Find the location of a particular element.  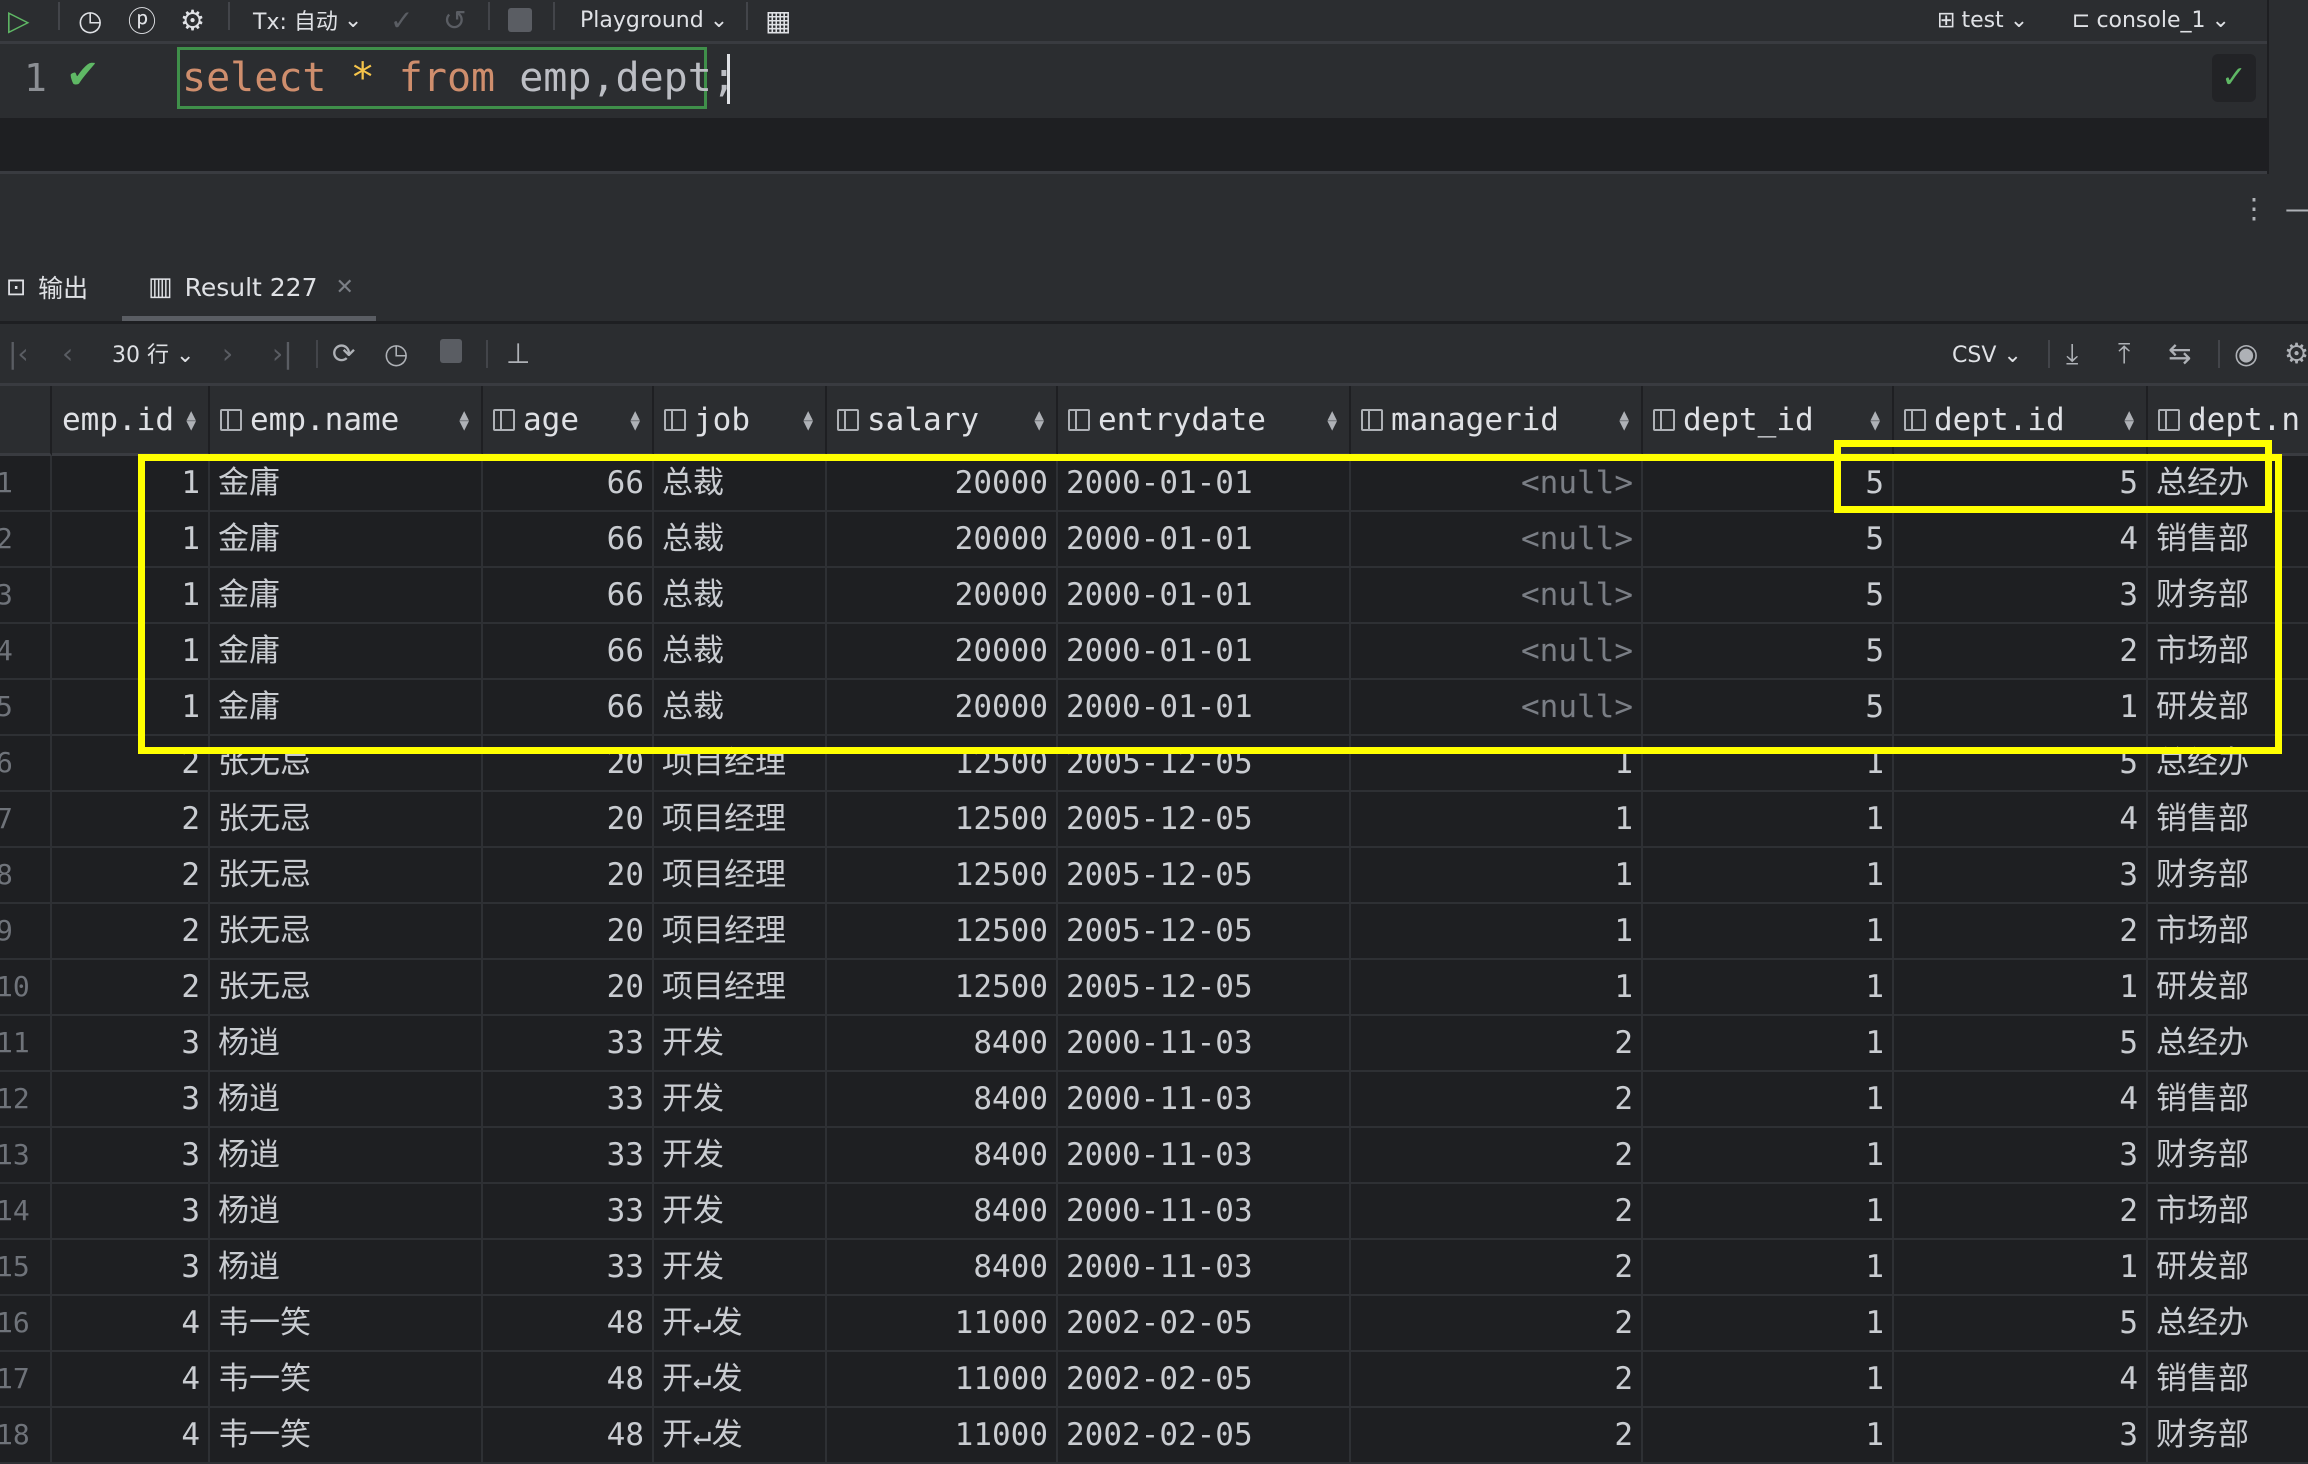

row-number: 16 is located at coordinates (26, 1324).